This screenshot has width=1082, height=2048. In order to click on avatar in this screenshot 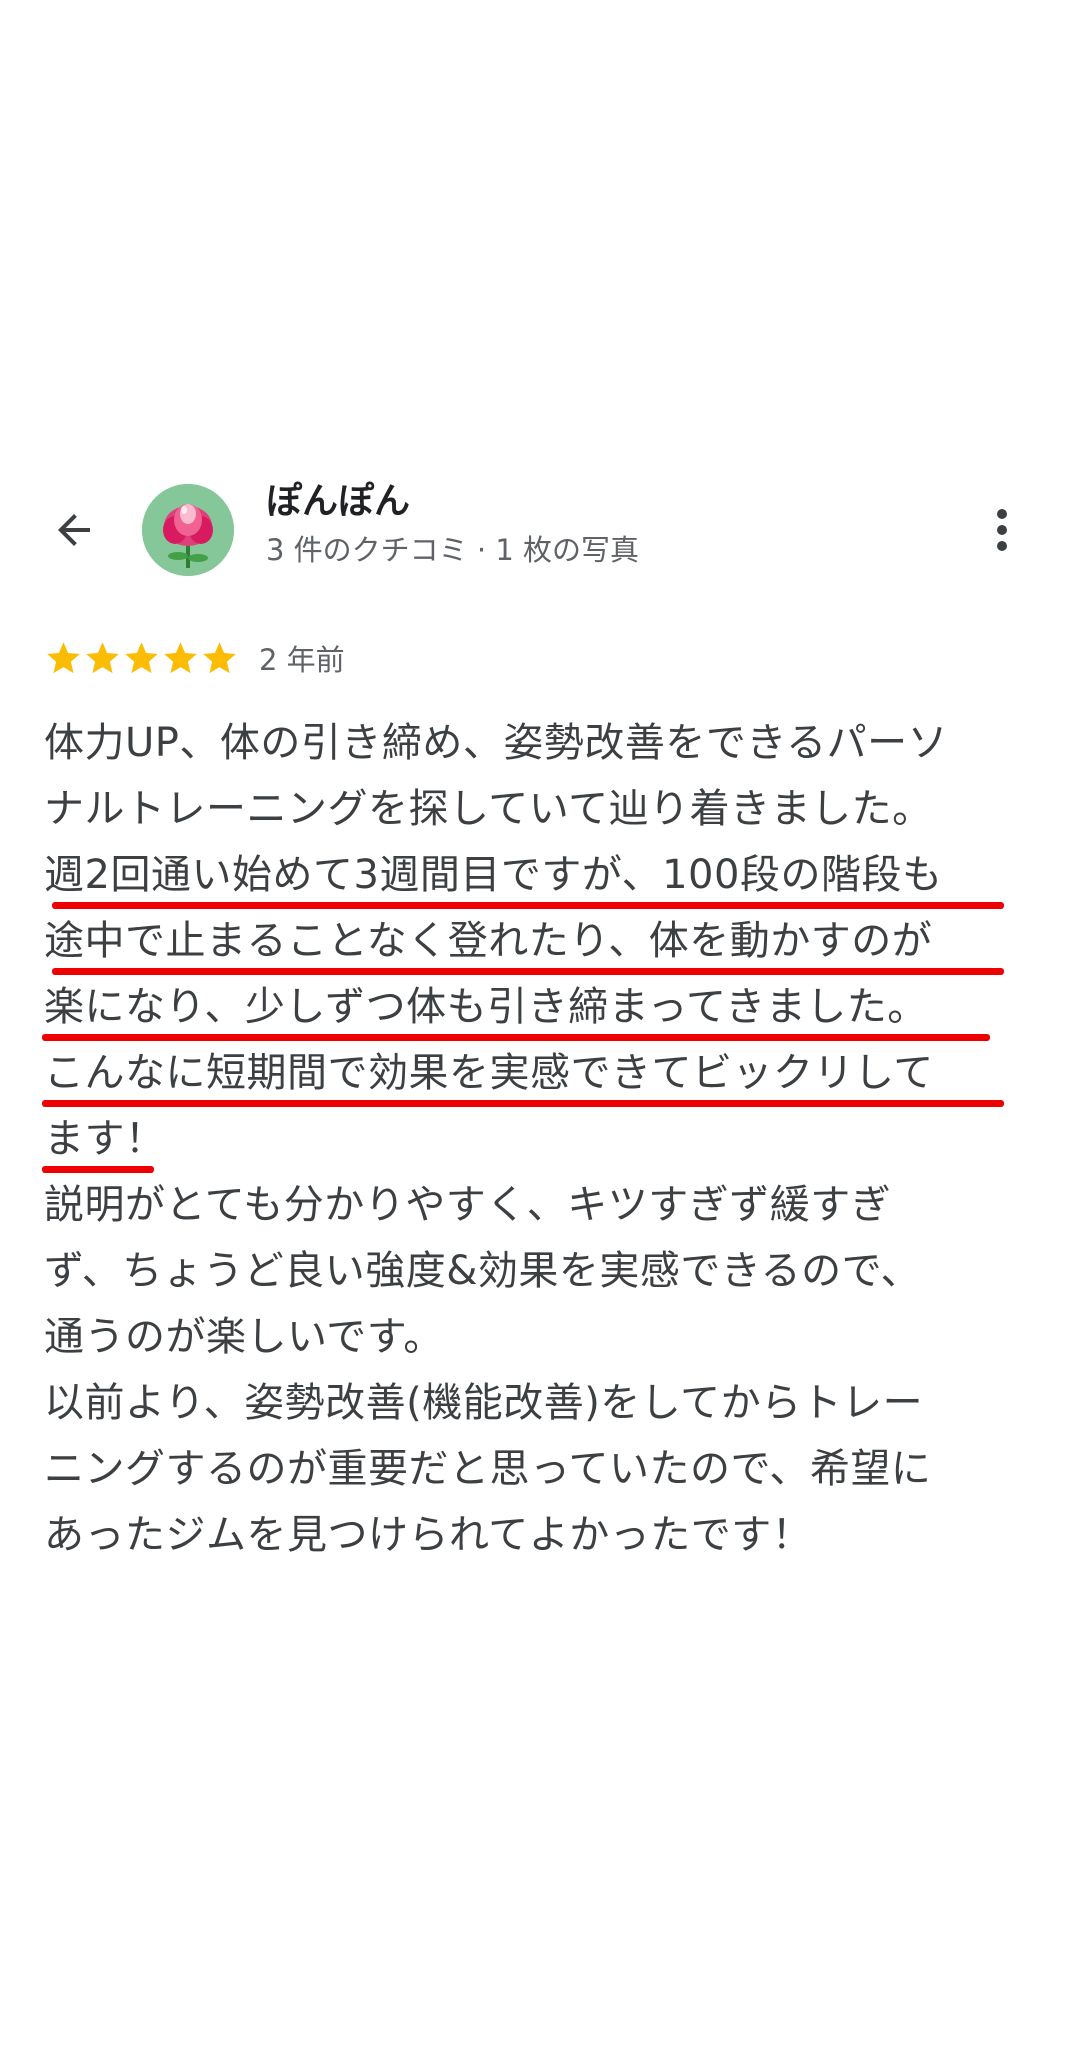, I will do `click(188, 530)`.